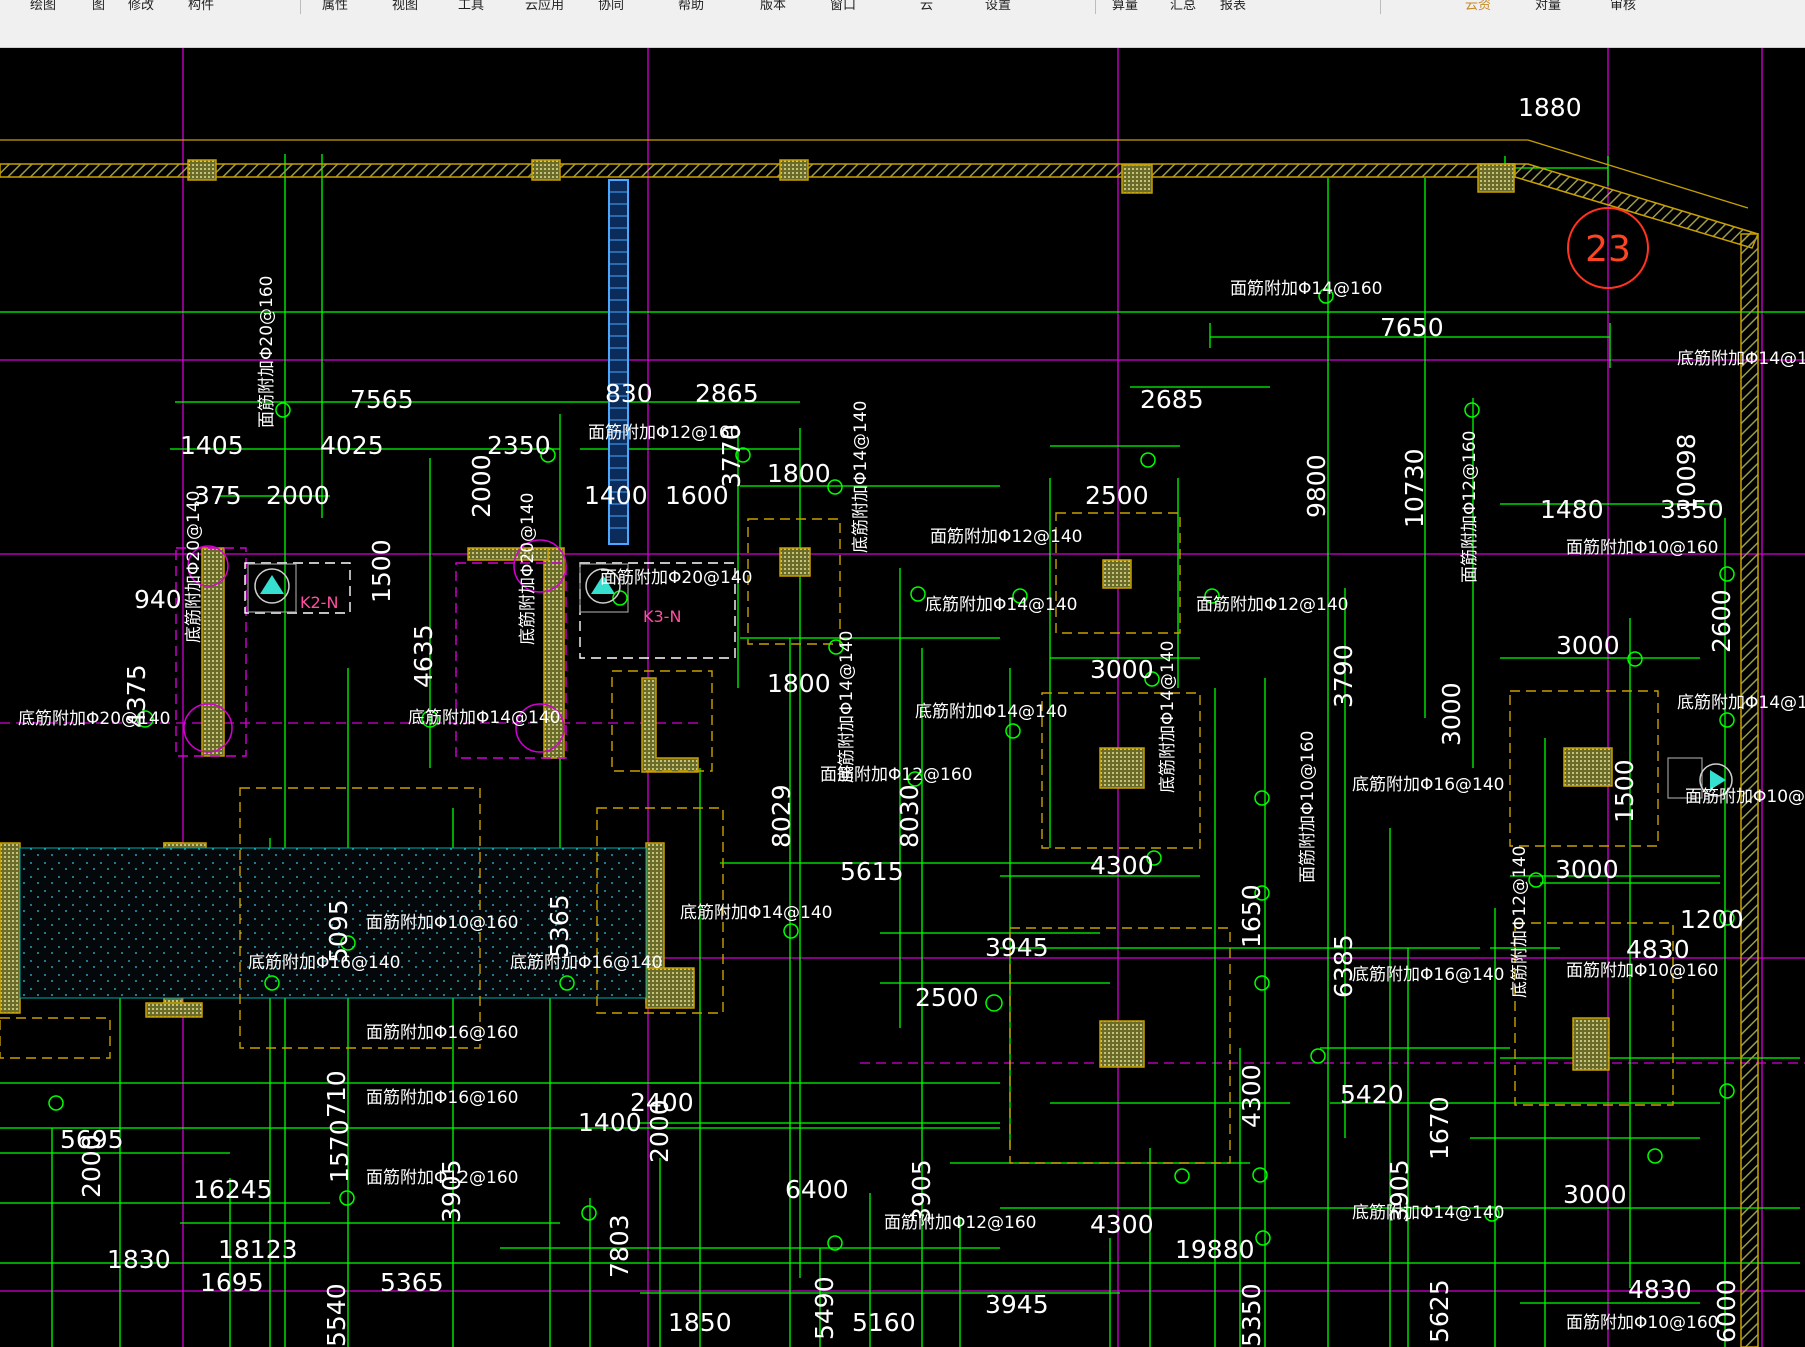  Describe the element at coordinates (201, 6) in the screenshot. I see `menu-item-3: 构件` at that location.